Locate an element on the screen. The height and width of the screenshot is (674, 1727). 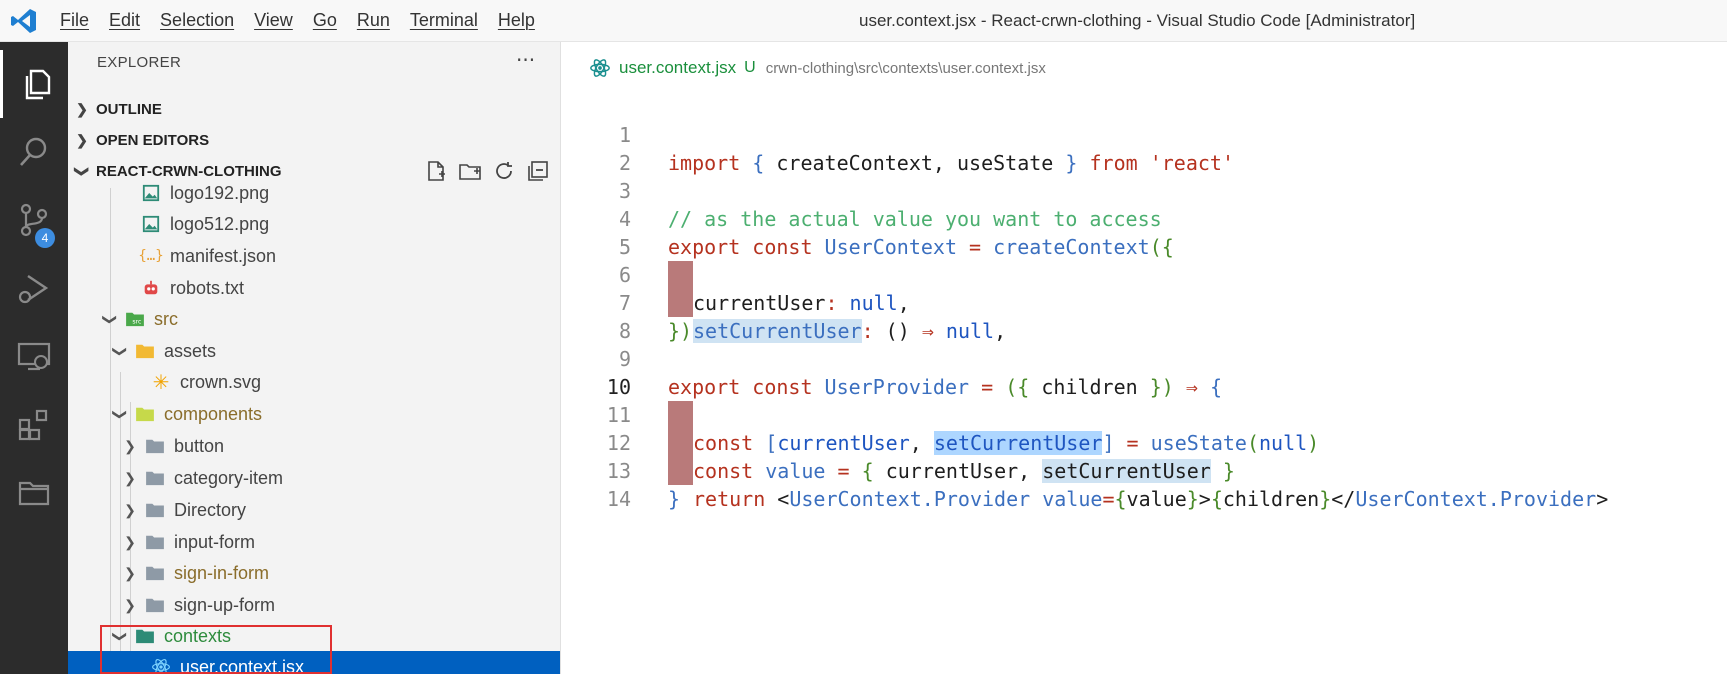
tree-item-assets: ❯ assets is located at coordinates (314, 351).